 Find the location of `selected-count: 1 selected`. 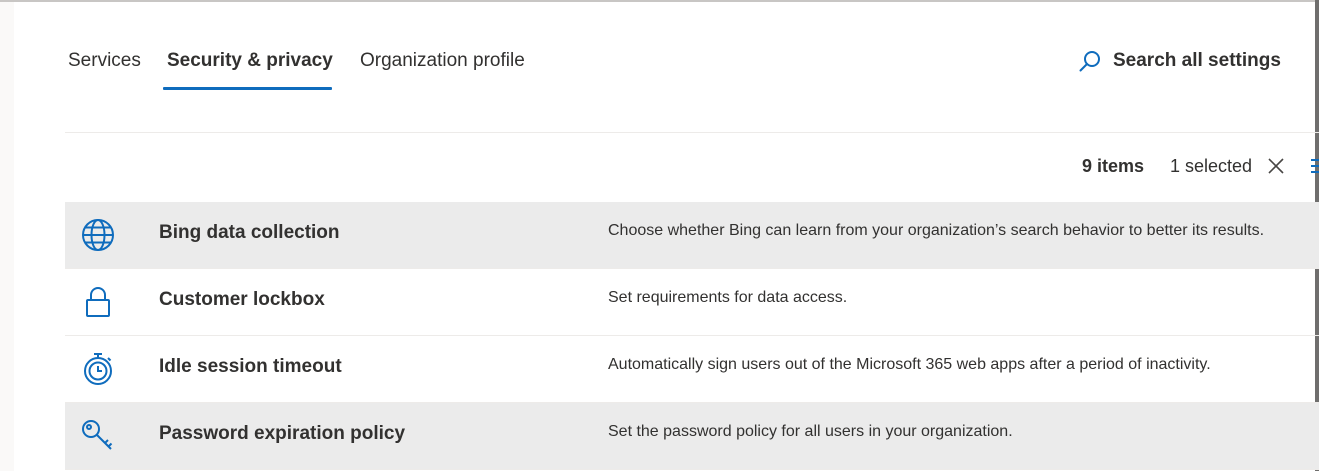

selected-count: 1 selected is located at coordinates (1211, 166).